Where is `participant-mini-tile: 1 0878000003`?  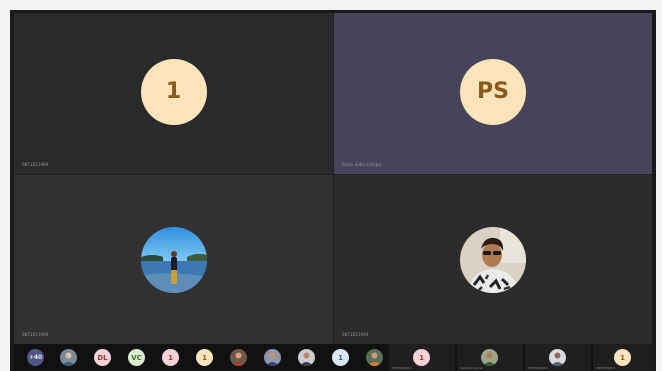 participant-mini-tile: 1 0878000003 is located at coordinates (622, 357).